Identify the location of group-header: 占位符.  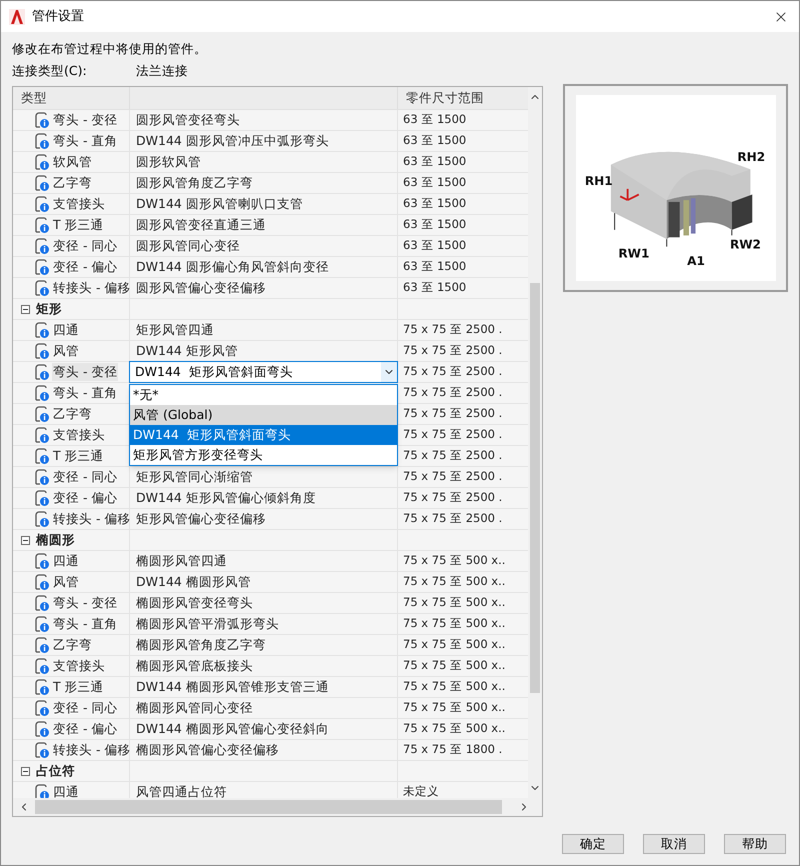
(55, 771).